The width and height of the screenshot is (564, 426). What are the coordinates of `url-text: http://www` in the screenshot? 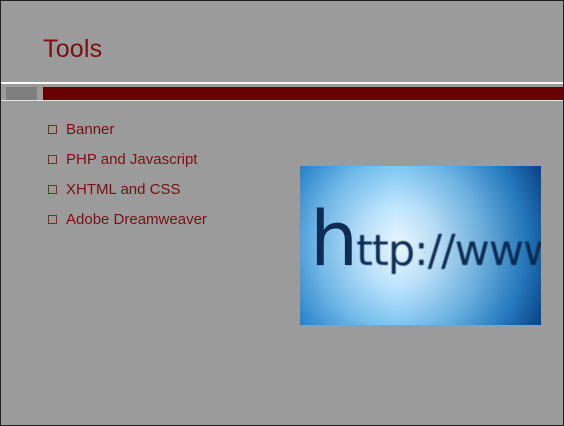 It's located at (425, 239).